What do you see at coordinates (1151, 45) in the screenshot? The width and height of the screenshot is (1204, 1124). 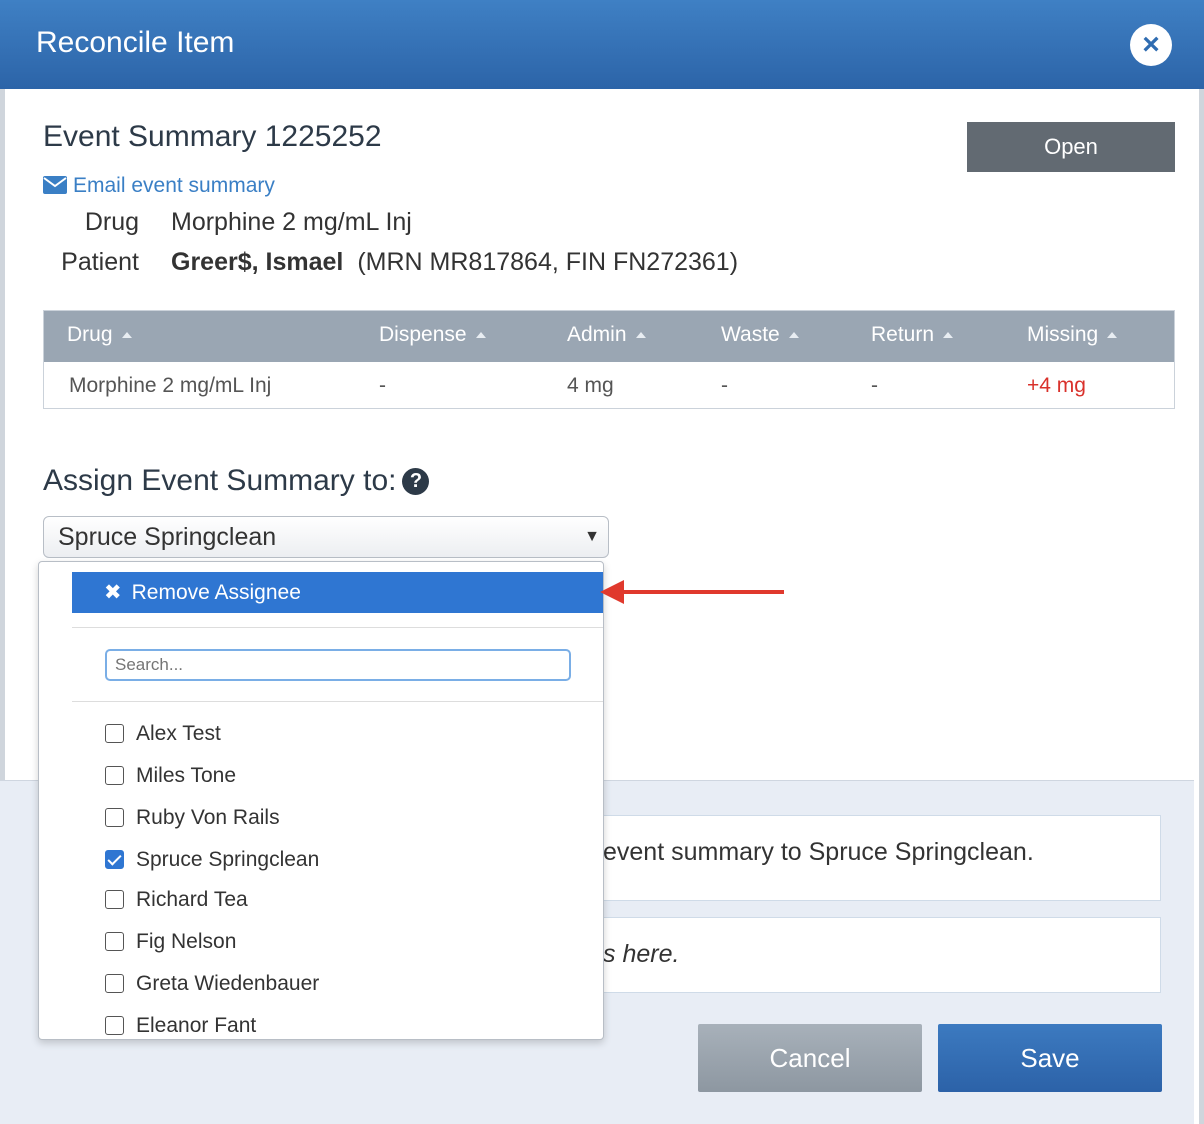 I see `close-icon: ×` at bounding box center [1151, 45].